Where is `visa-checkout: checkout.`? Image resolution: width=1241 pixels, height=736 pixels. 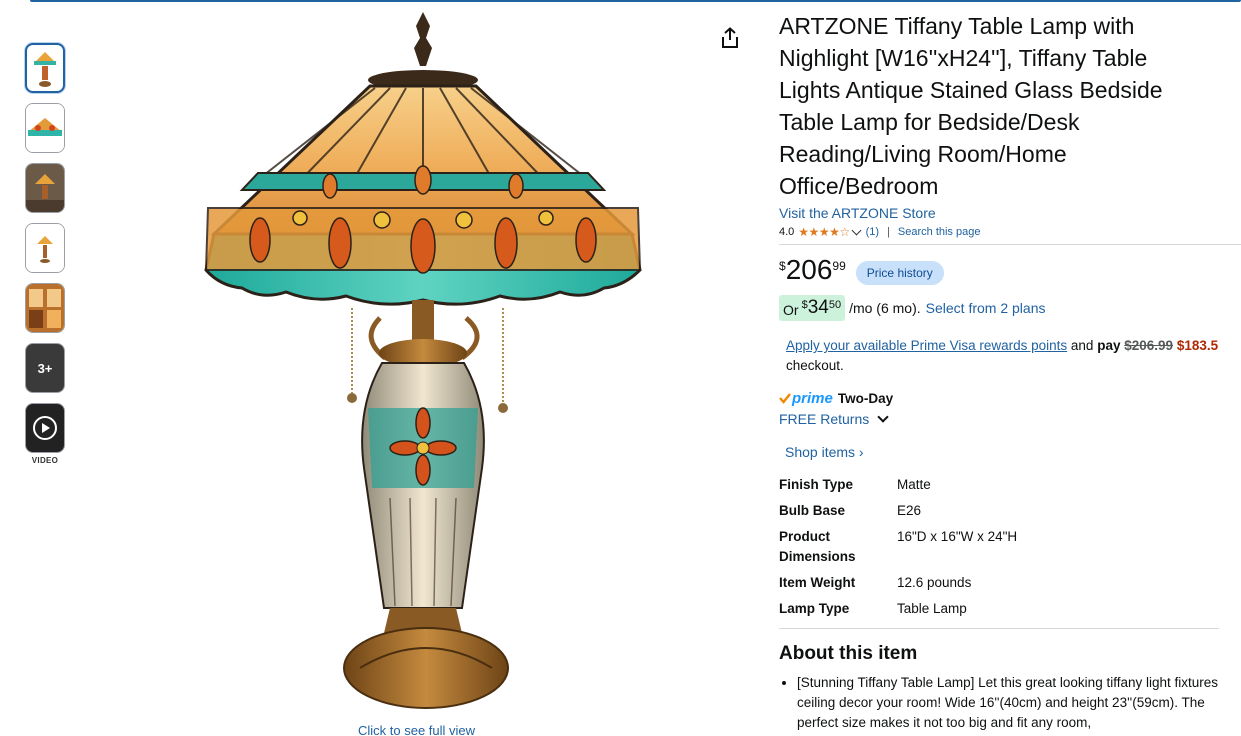 visa-checkout: checkout. is located at coordinates (815, 365).